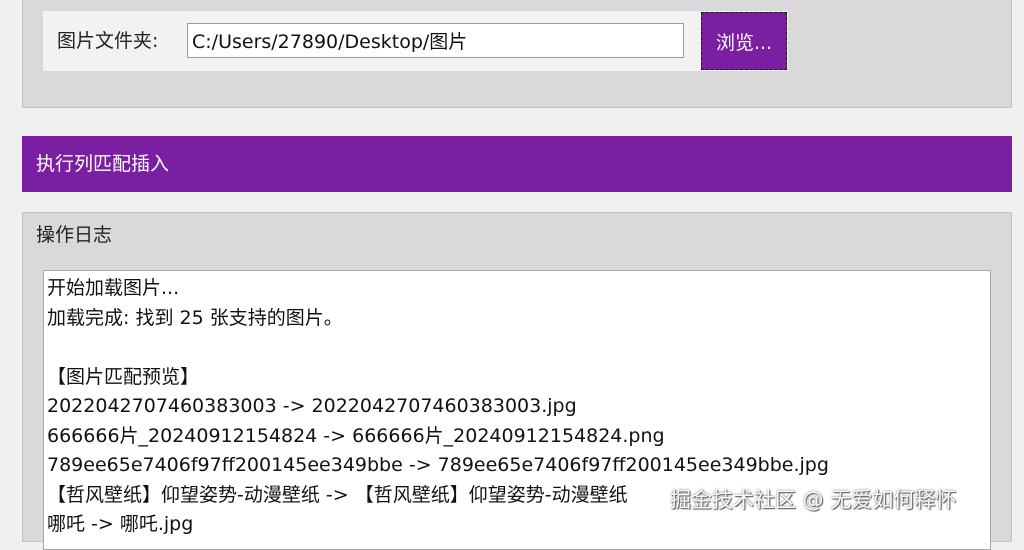 The height and width of the screenshot is (550, 1024). What do you see at coordinates (813, 500) in the screenshot?
I see `watermark-text: 掘金技术社区 @ 无爱如何释怀` at bounding box center [813, 500].